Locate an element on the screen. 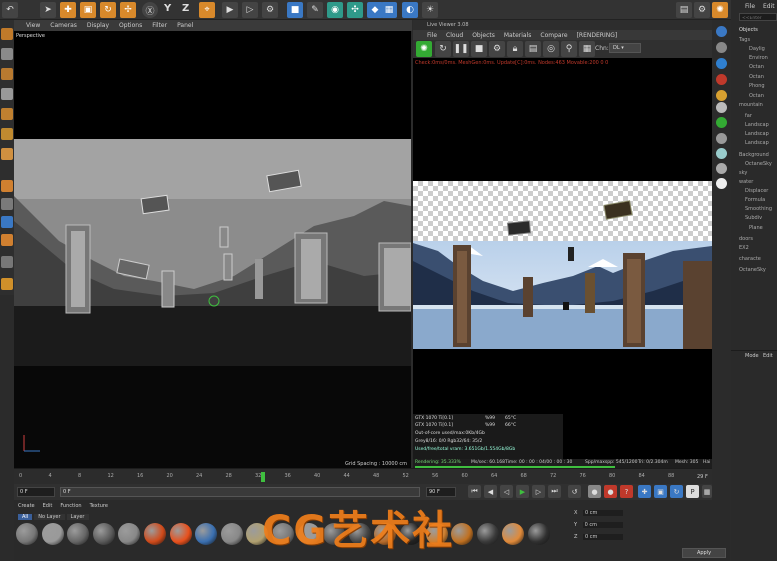 The image size is (777, 561). lv-menu-compare: Compare is located at coordinates (553, 35).